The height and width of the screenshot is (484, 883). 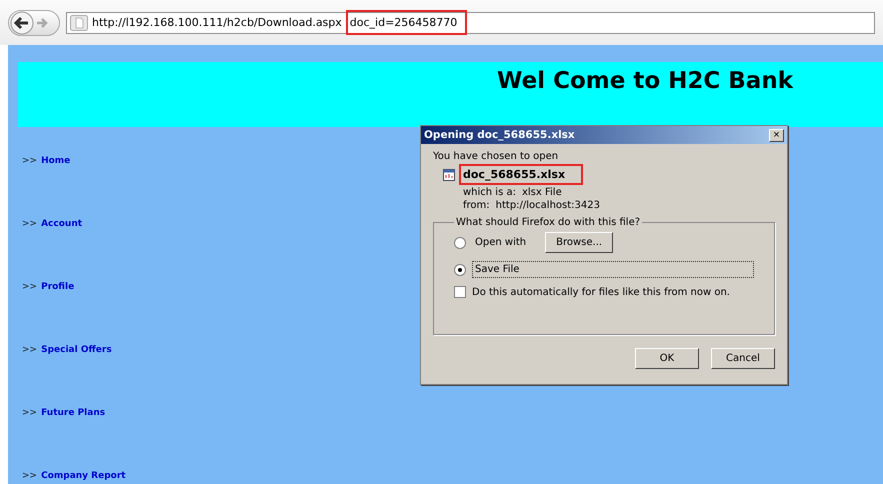 What do you see at coordinates (667, 358) in the screenshot?
I see `dialog-button: OK` at bounding box center [667, 358].